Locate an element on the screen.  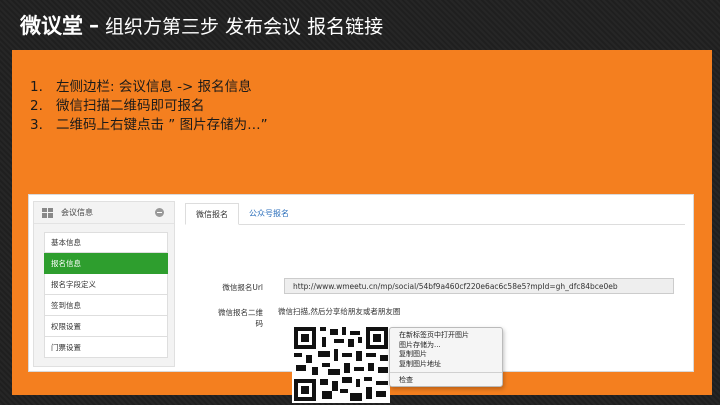
context-menu: 在新标签页中打开图片 图片存储为... 复制图片 复制图片地址 检查 is located at coordinates (446, 357).